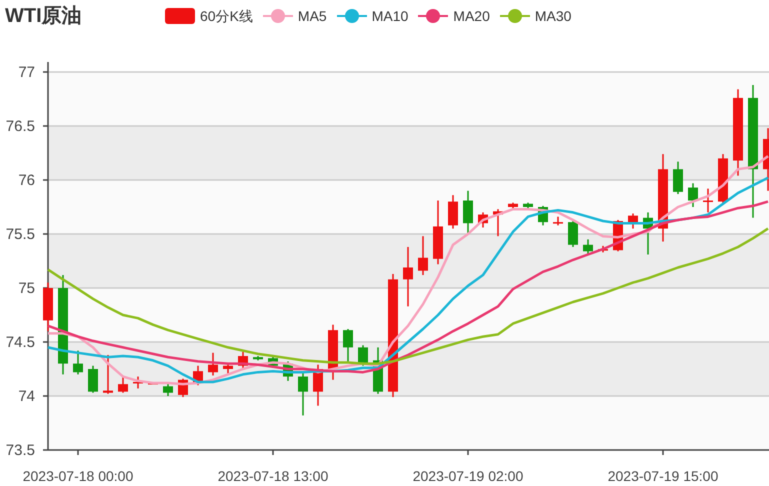  I want to click on x-axis-label: 2023-07-18 13:00, so click(273, 476).